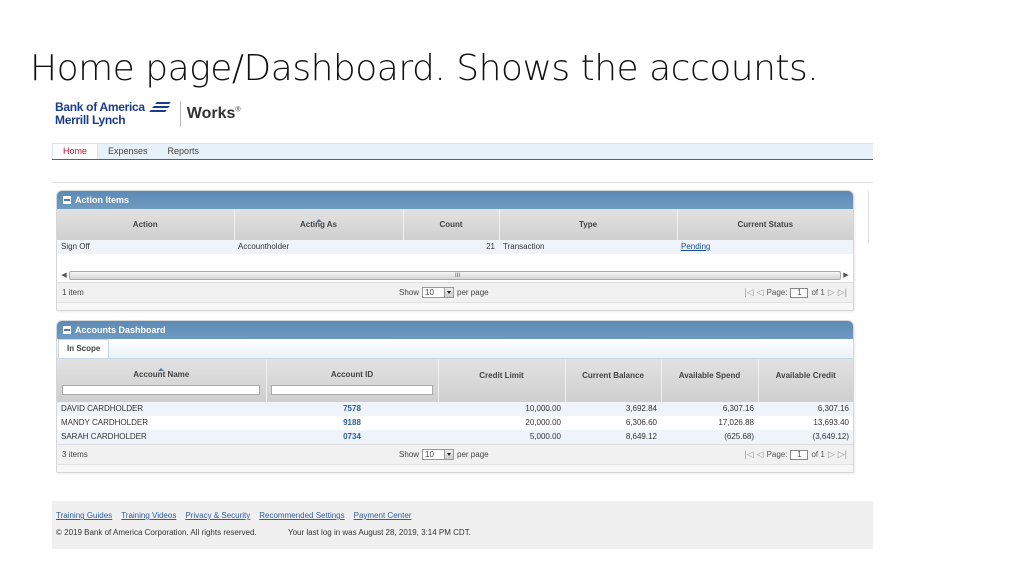 The image size is (1024, 576). What do you see at coordinates (352, 409) in the screenshot?
I see `account-id-link: 7578` at bounding box center [352, 409].